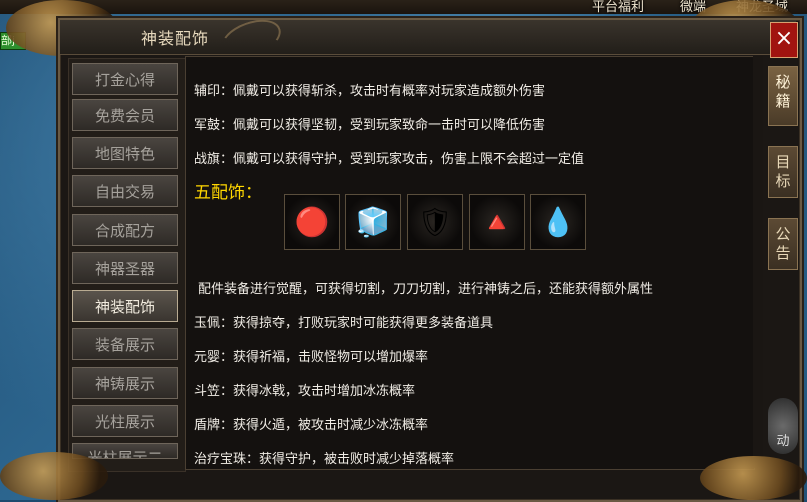 This screenshot has height=502, width=807. Describe the element at coordinates (783, 426) in the screenshot. I see `activity-icon: 动` at that location.